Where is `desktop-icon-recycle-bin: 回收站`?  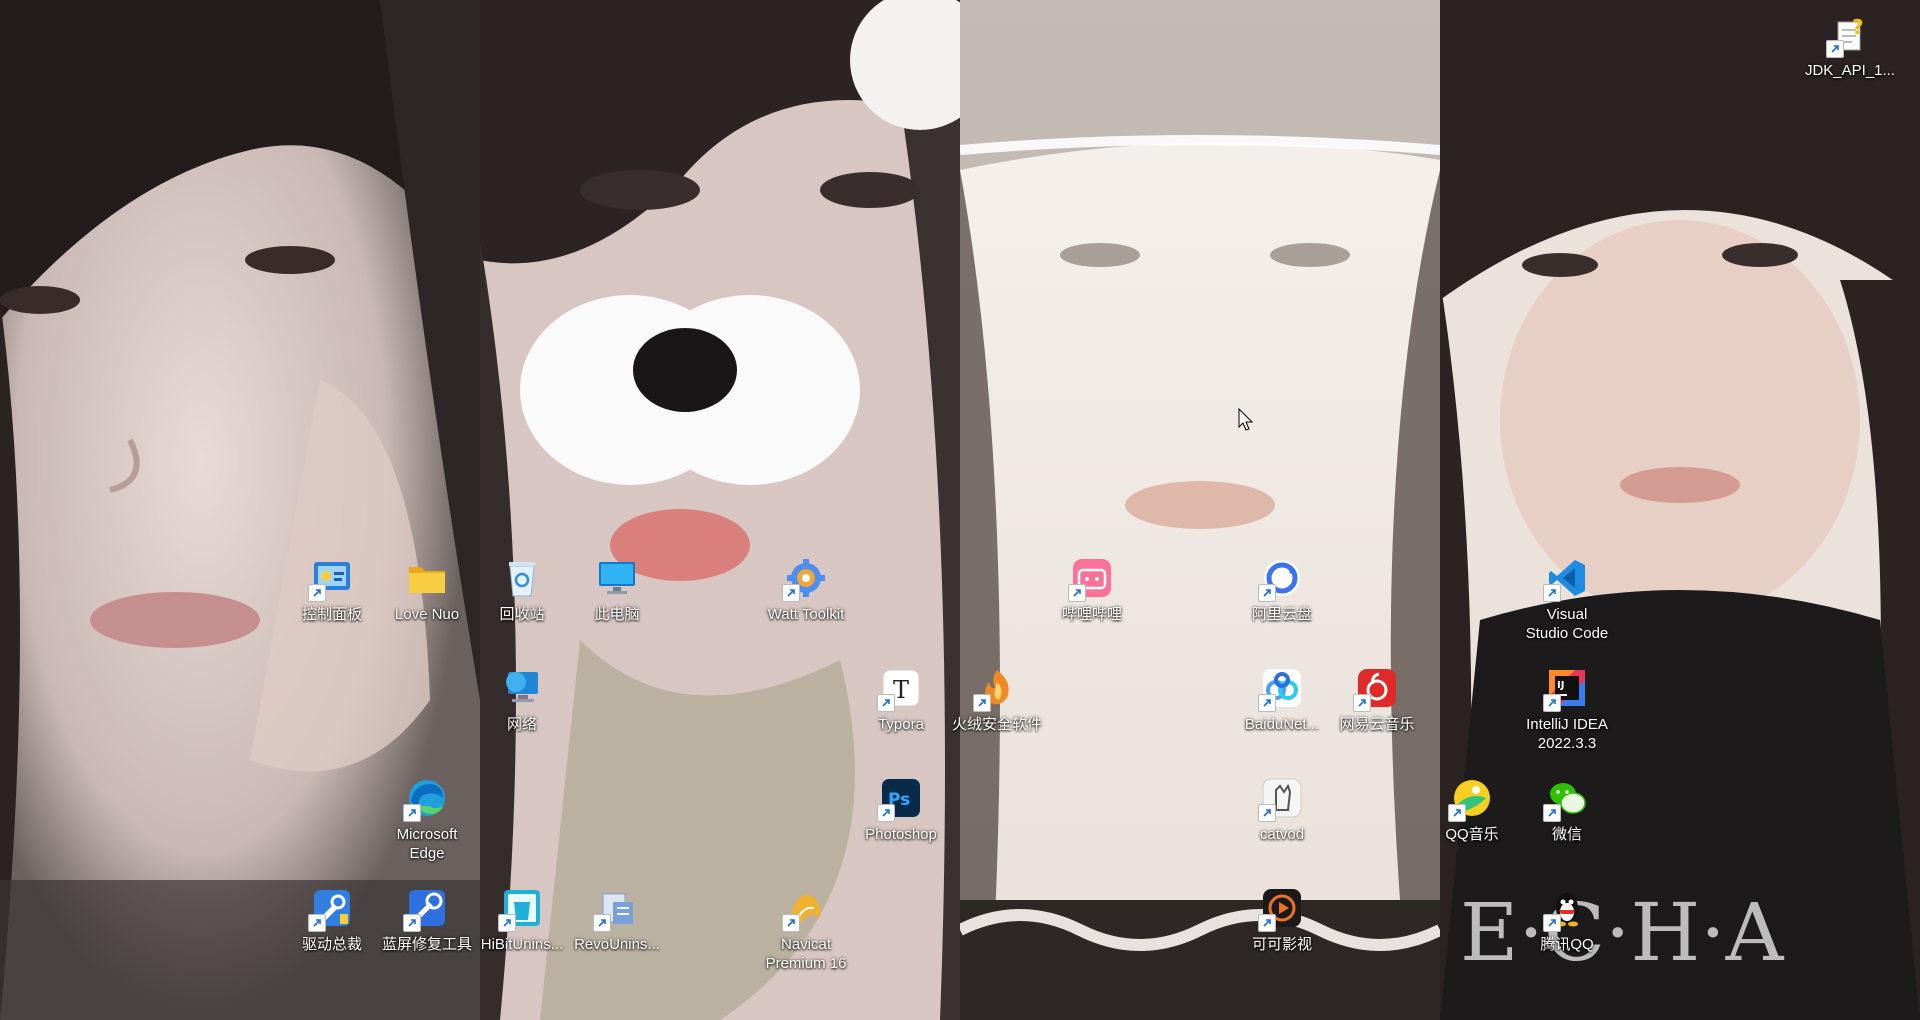
desktop-icon-recycle-bin: 回收站 is located at coordinates (522, 598).